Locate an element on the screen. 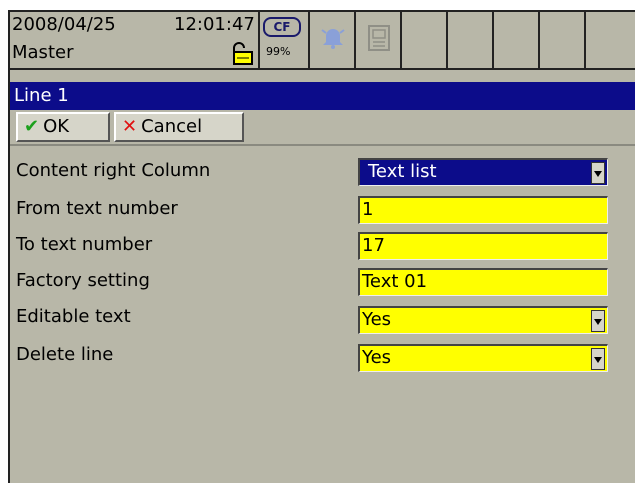 Image resolution: width=635 pixels, height=483 pixels. form-row-factory-setting: Factory setting Text 01 is located at coordinates (322, 283).